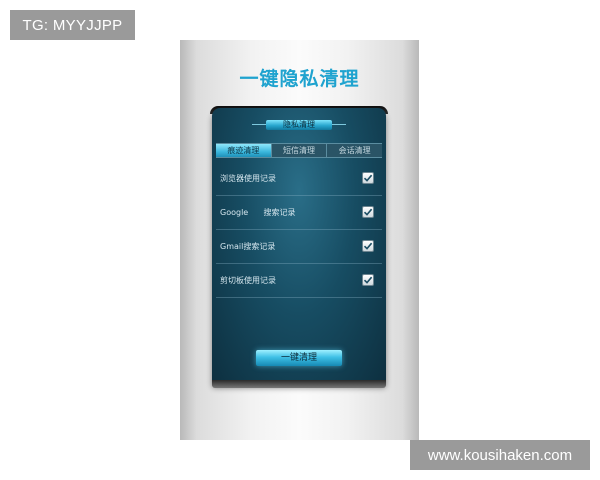 The image size is (600, 480). What do you see at coordinates (299, 79) in the screenshot?
I see `app-title: 一键隐私清理` at bounding box center [299, 79].